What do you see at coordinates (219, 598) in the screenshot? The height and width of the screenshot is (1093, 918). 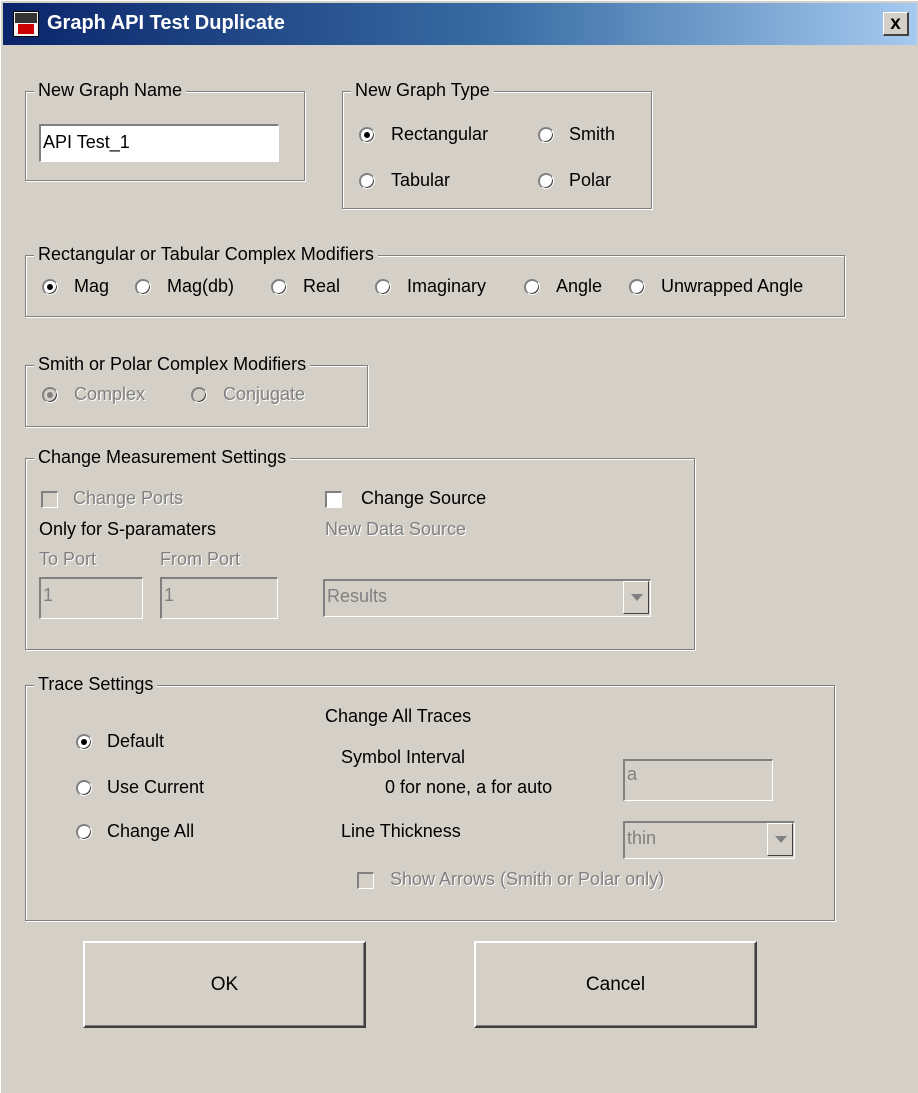 I see `from-port-input: 1` at bounding box center [219, 598].